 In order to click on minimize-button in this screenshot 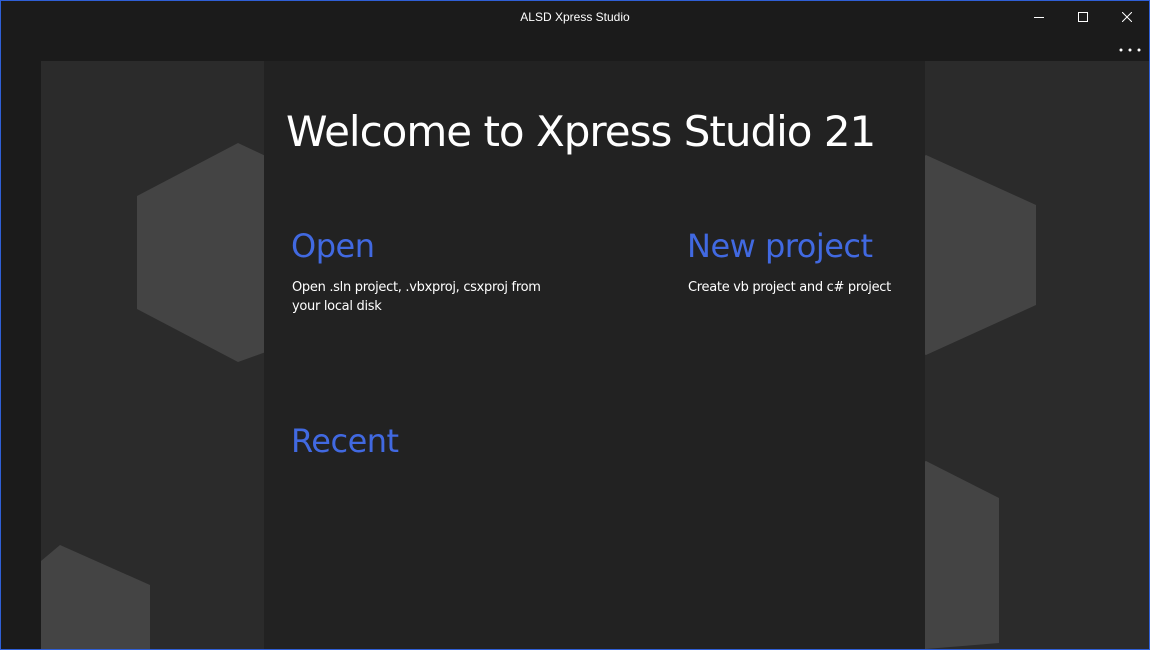, I will do `click(1039, 17)`.